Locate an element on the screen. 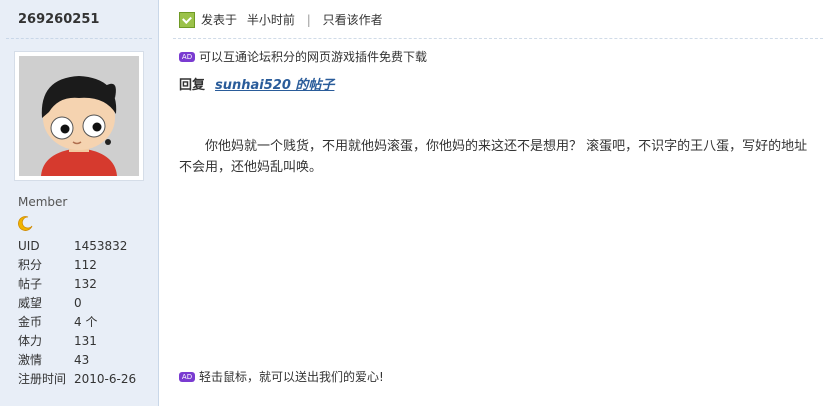 Image resolution: width=826 pixels, height=406 pixels. reply-title: 回复 sunhai520 的帖子 is located at coordinates (256, 83).